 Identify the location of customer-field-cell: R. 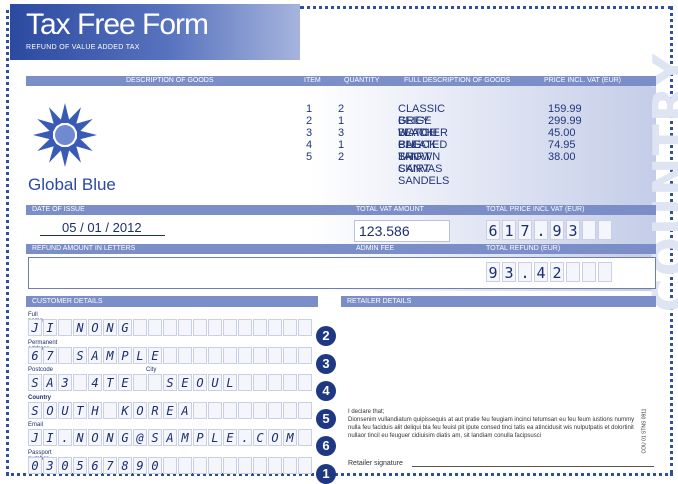
(155, 410).